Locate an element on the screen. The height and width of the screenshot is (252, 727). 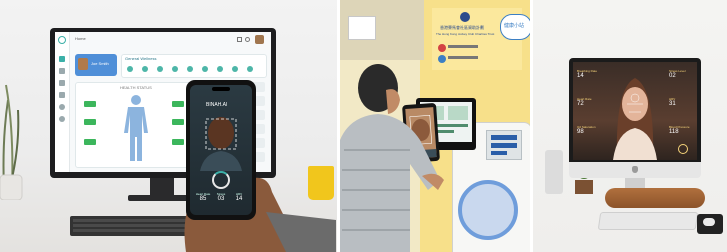
seated-person is located at coordinates (392, 158).